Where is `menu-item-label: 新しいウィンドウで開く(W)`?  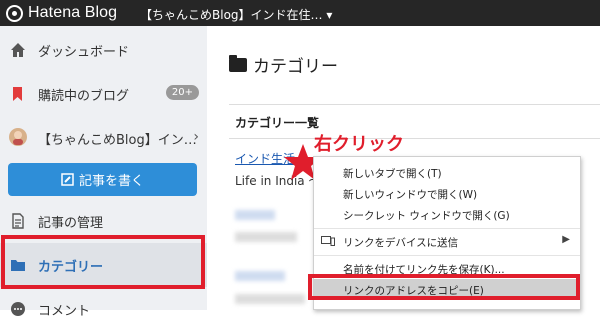 menu-item-label: 新しいウィンドウで開く(W) is located at coordinates (410, 195).